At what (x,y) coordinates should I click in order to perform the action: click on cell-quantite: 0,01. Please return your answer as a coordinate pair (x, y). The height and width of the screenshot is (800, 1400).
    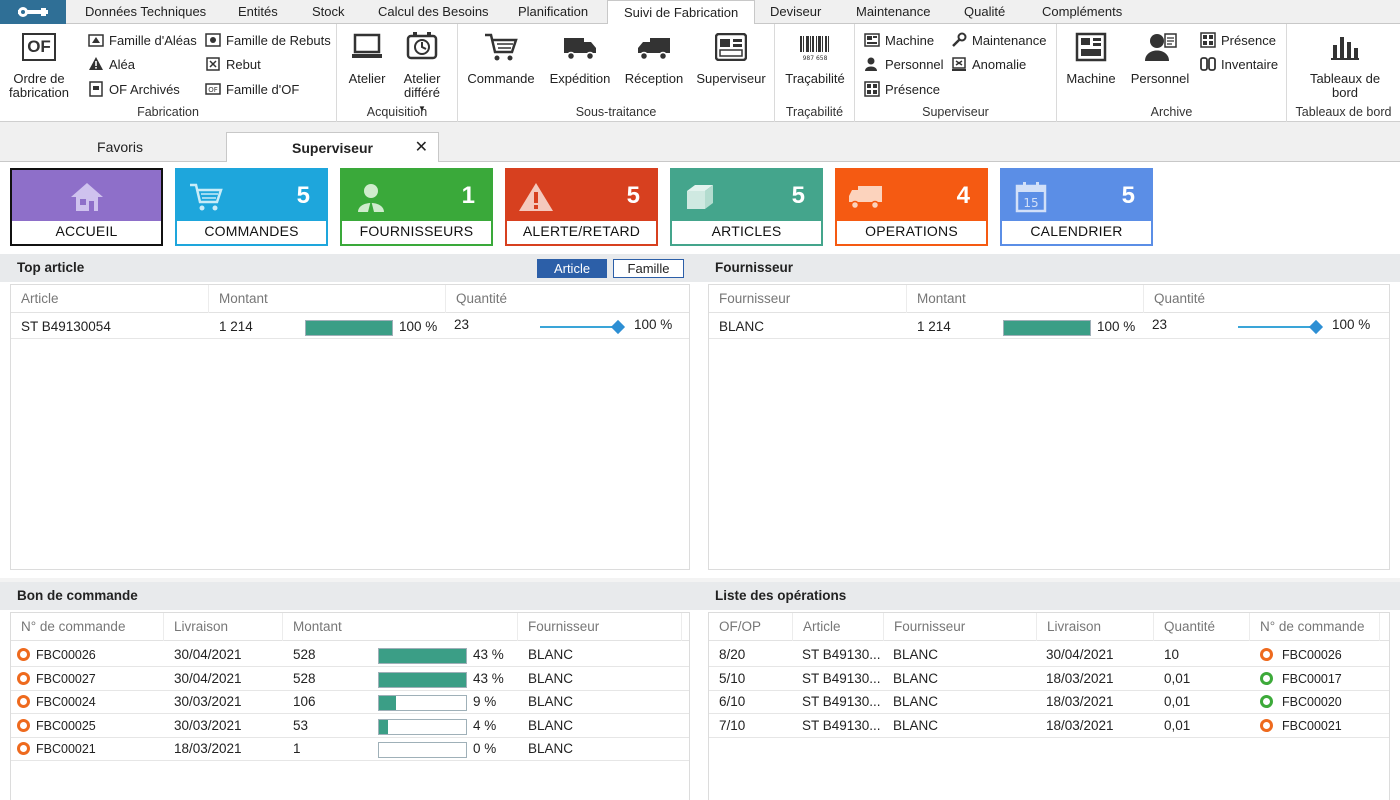
    Looking at the image, I should click on (1177, 725).